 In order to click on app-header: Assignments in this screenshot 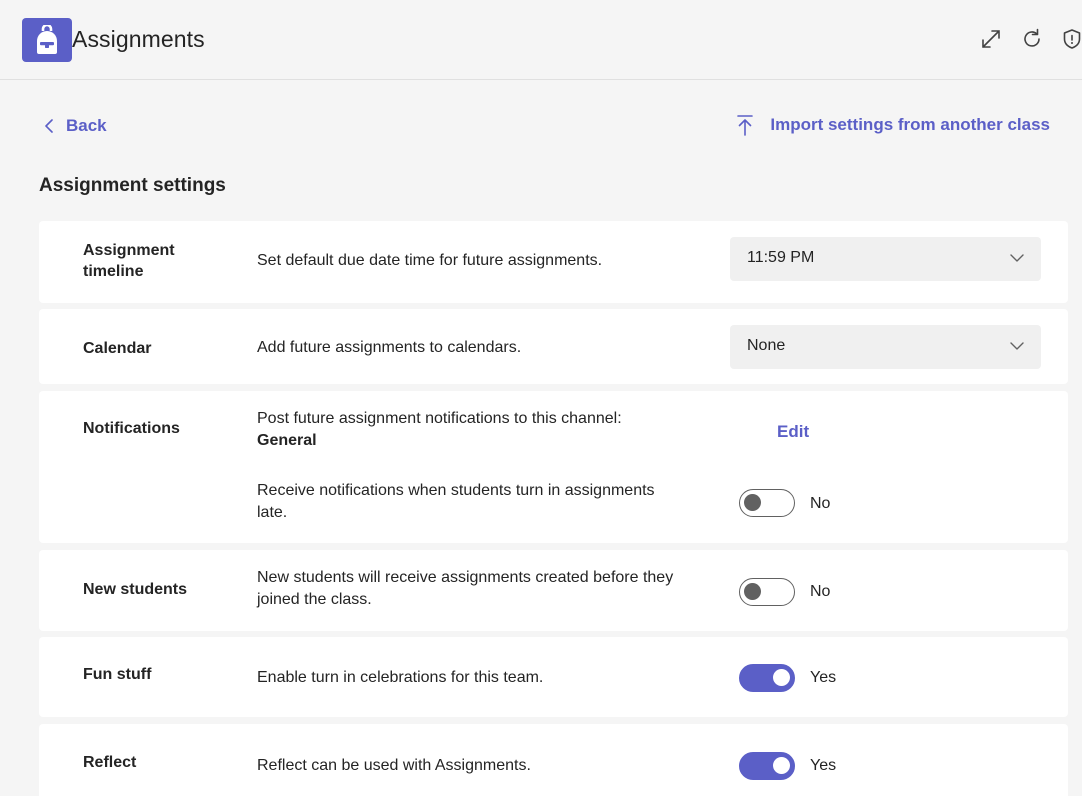, I will do `click(541, 40)`.